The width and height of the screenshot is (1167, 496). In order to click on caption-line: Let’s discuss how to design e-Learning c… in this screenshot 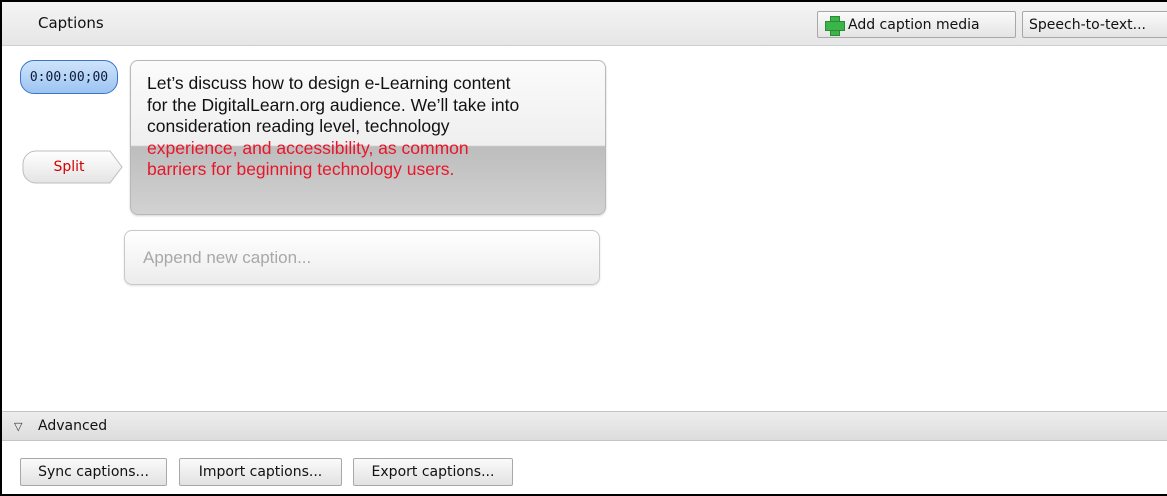, I will do `click(329, 83)`.